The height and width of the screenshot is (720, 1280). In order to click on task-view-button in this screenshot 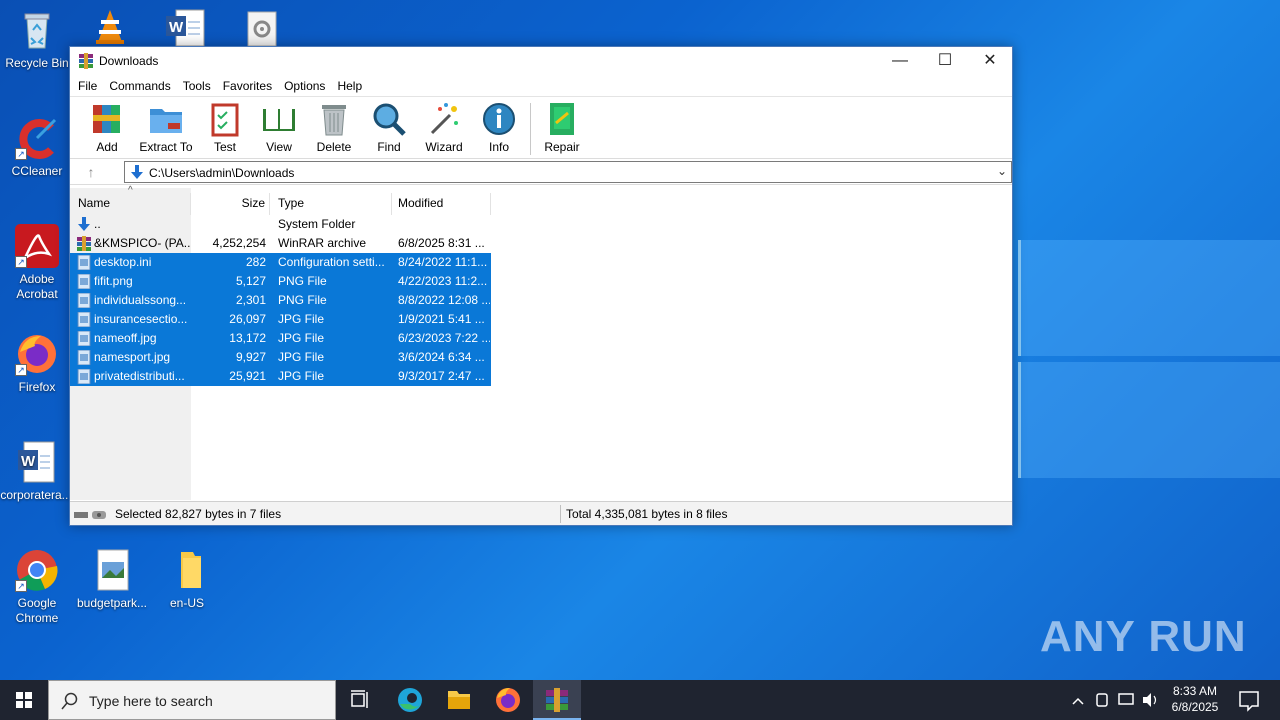, I will do `click(360, 700)`.